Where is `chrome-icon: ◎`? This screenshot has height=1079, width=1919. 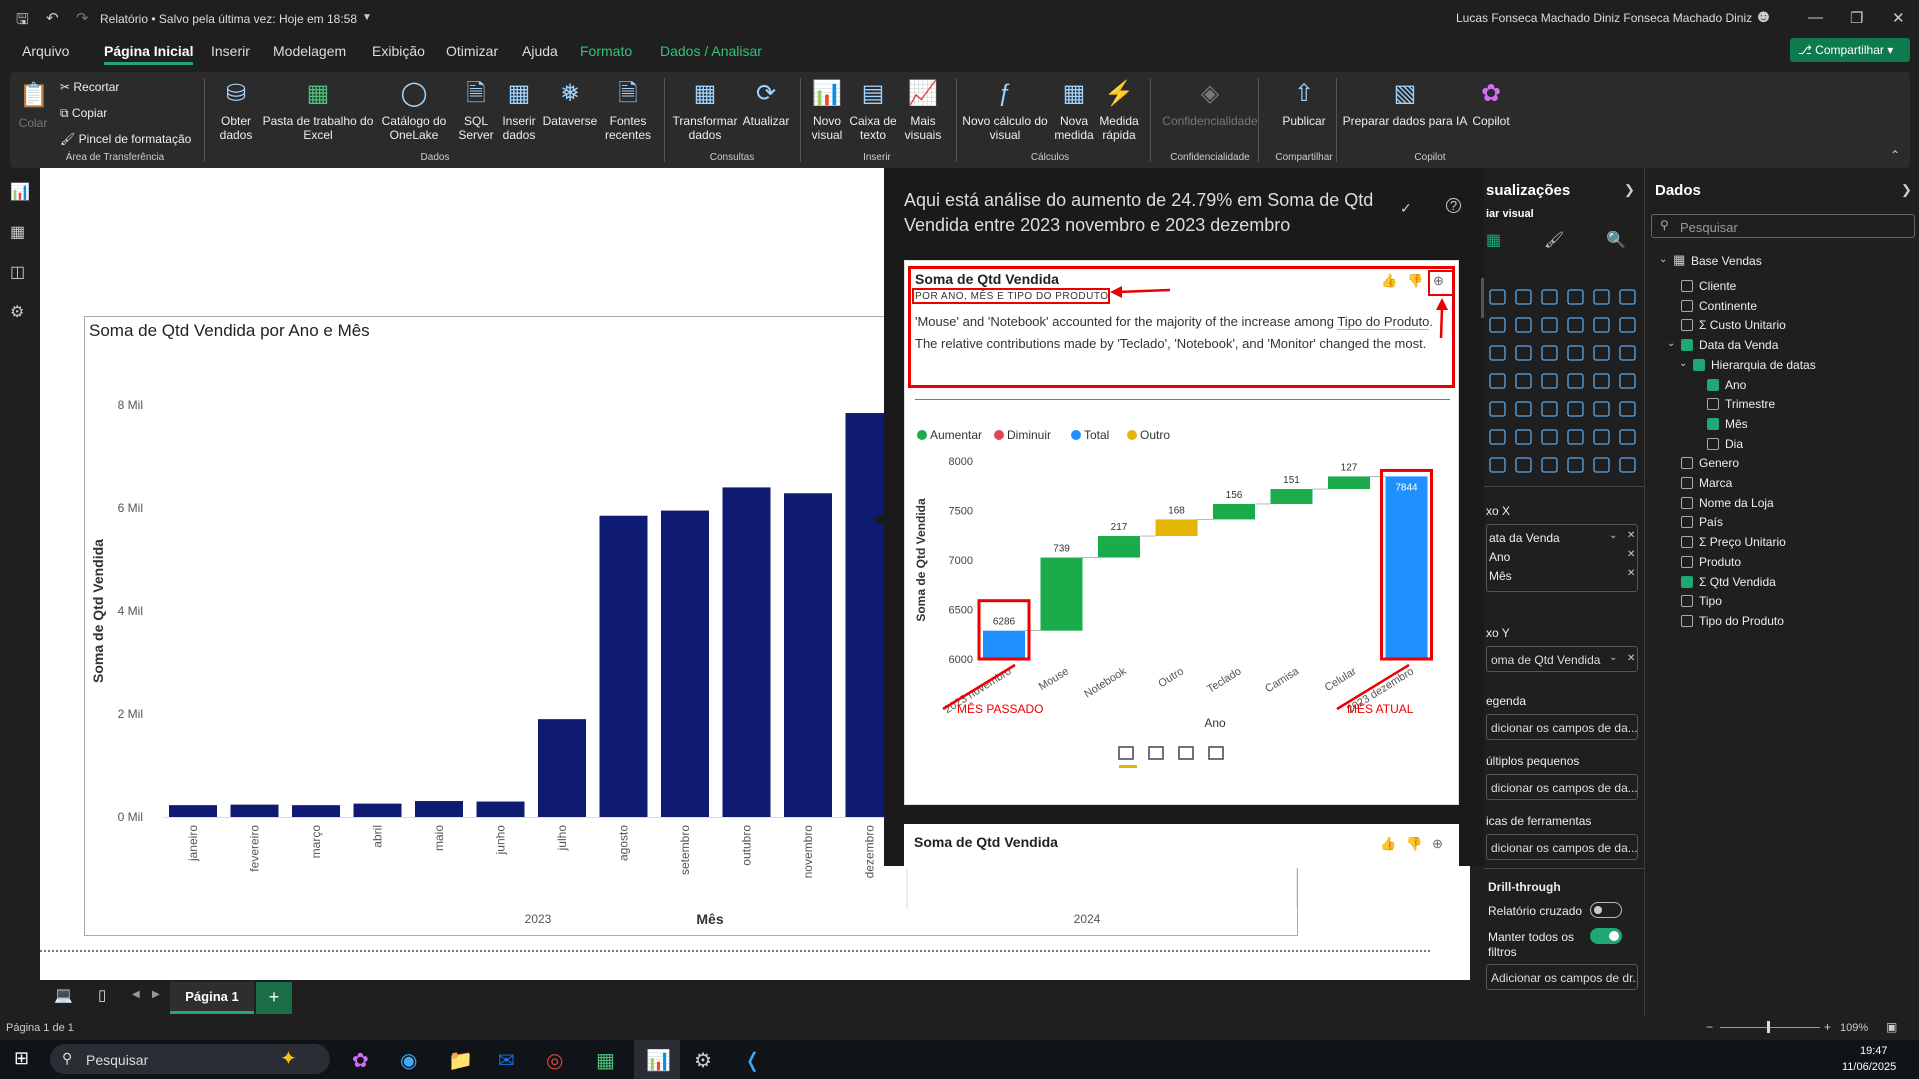 chrome-icon: ◎ is located at coordinates (554, 1060).